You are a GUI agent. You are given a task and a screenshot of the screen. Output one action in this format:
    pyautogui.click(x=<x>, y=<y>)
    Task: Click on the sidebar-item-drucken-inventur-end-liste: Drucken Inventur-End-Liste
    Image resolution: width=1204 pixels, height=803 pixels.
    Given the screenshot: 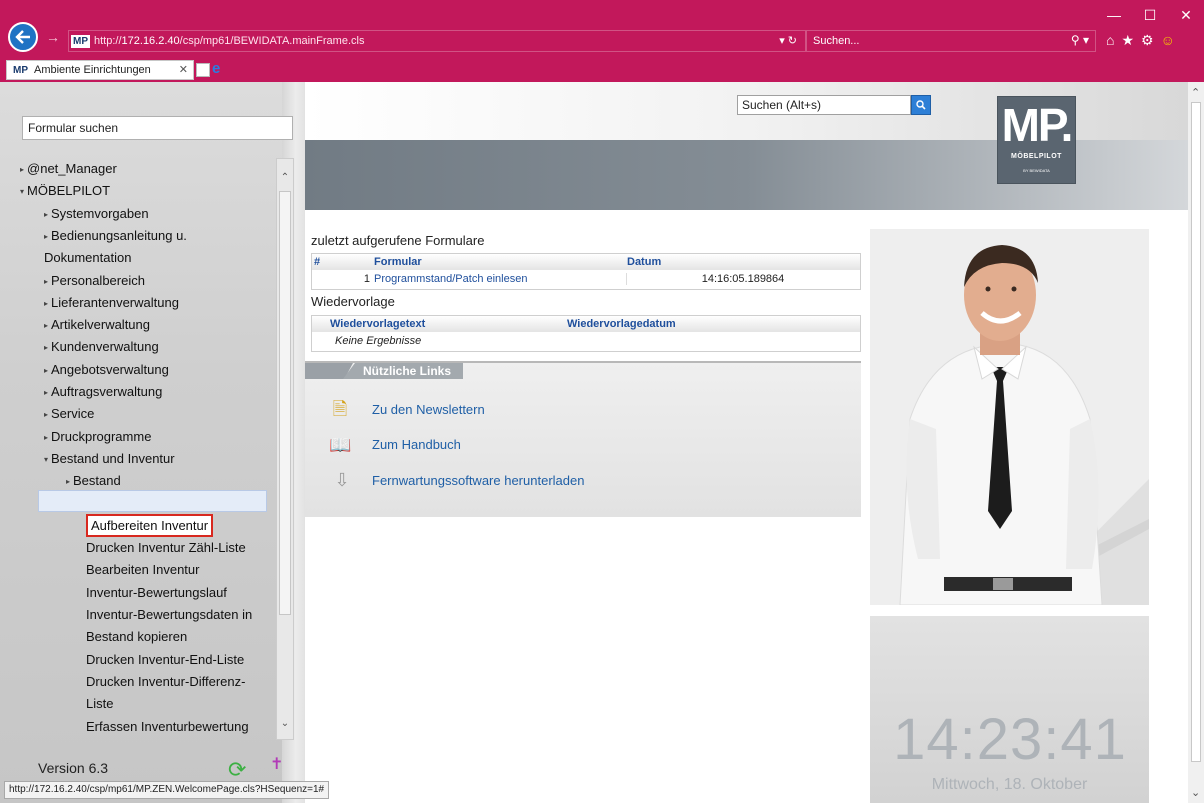 What is the action you would take?
    pyautogui.click(x=165, y=659)
    